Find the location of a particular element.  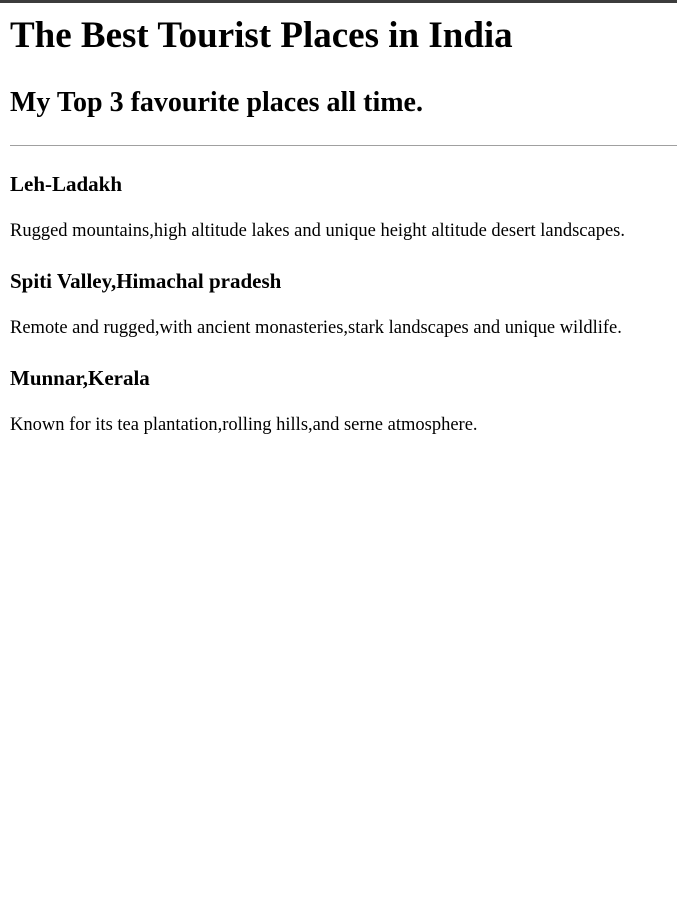

place-heading-munnar: Munnar,Kerala is located at coordinates (80, 378).